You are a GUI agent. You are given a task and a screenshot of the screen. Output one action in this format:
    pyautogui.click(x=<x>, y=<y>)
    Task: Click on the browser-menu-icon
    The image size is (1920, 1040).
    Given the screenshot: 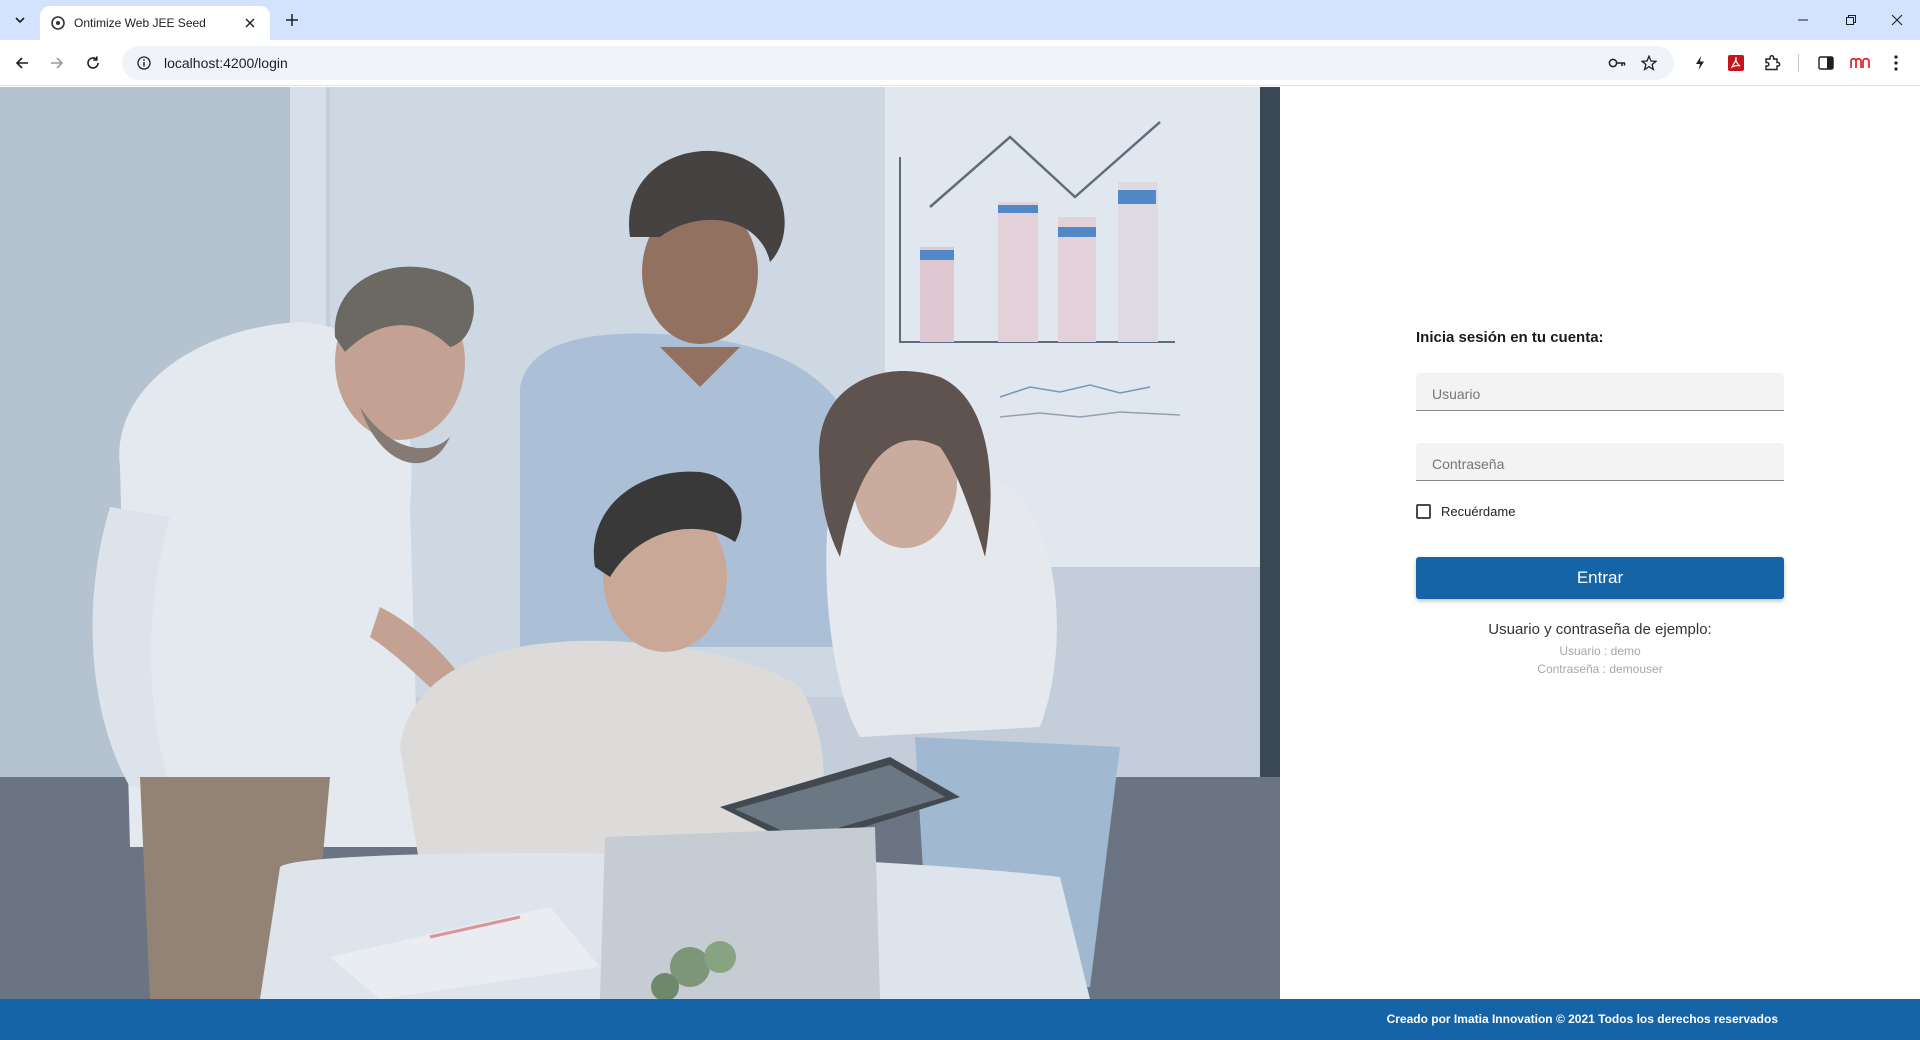 What is the action you would take?
    pyautogui.click(x=1896, y=63)
    